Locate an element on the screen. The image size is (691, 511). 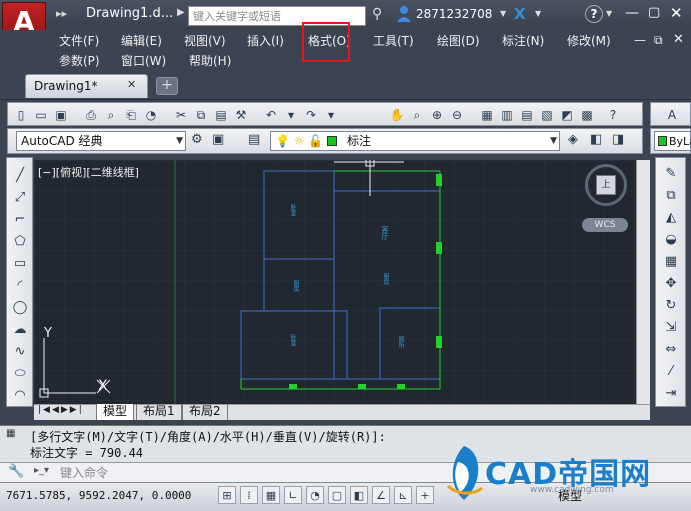
save-icon: ▣ is located at coordinates (61, 115).